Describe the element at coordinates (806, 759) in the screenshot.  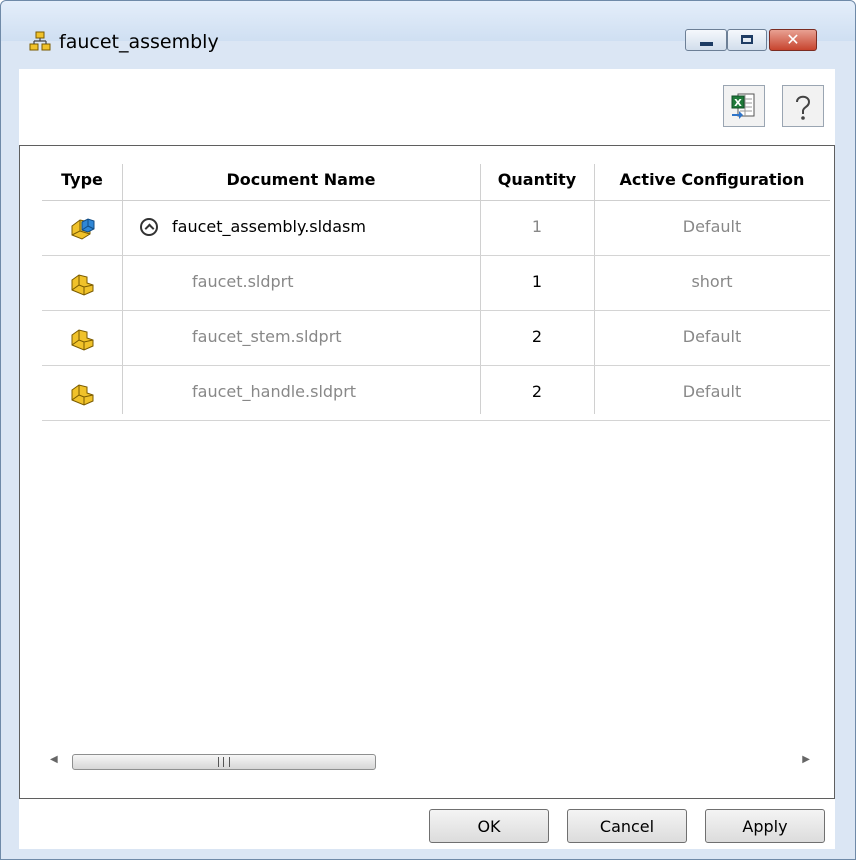
I see `scroll-right-icon: ▶` at that location.